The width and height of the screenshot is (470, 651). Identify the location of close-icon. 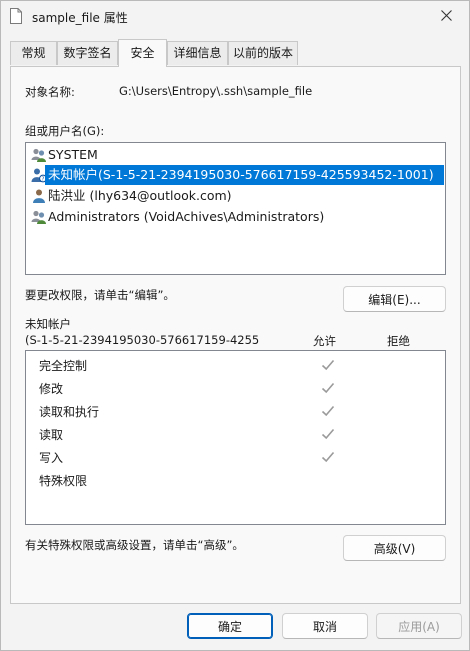
(446, 16).